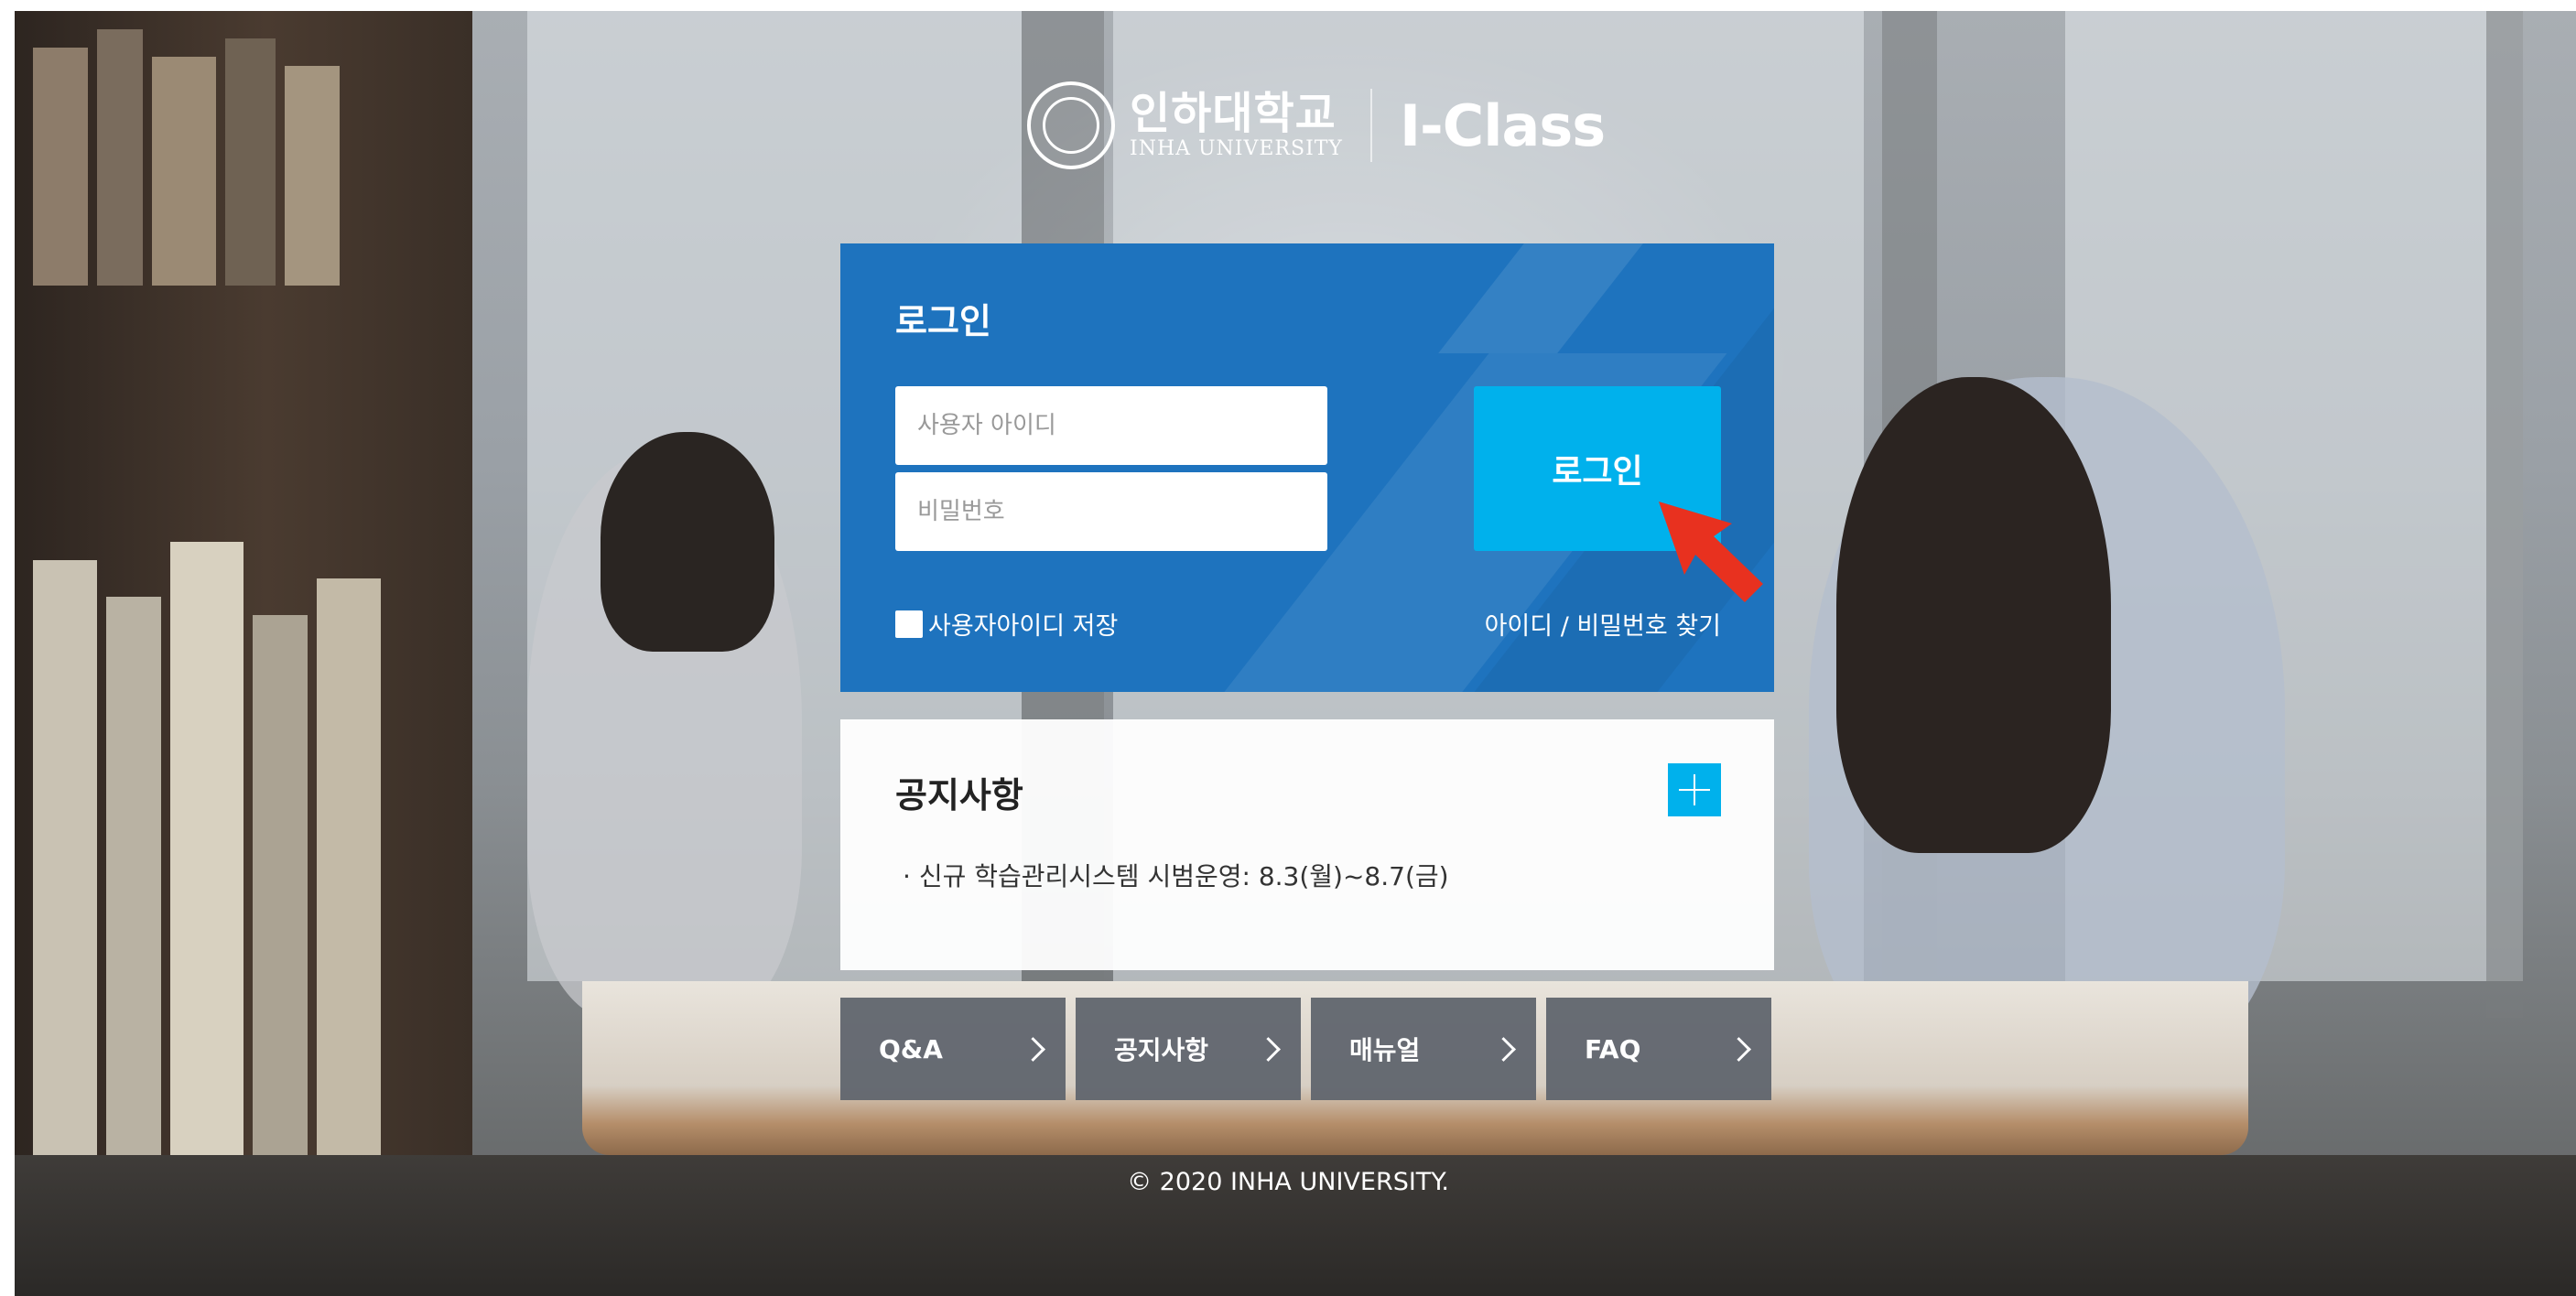 The width and height of the screenshot is (2576, 1296). Describe the element at coordinates (1711, 552) in the screenshot. I see `annotation-arrow-icon` at that location.